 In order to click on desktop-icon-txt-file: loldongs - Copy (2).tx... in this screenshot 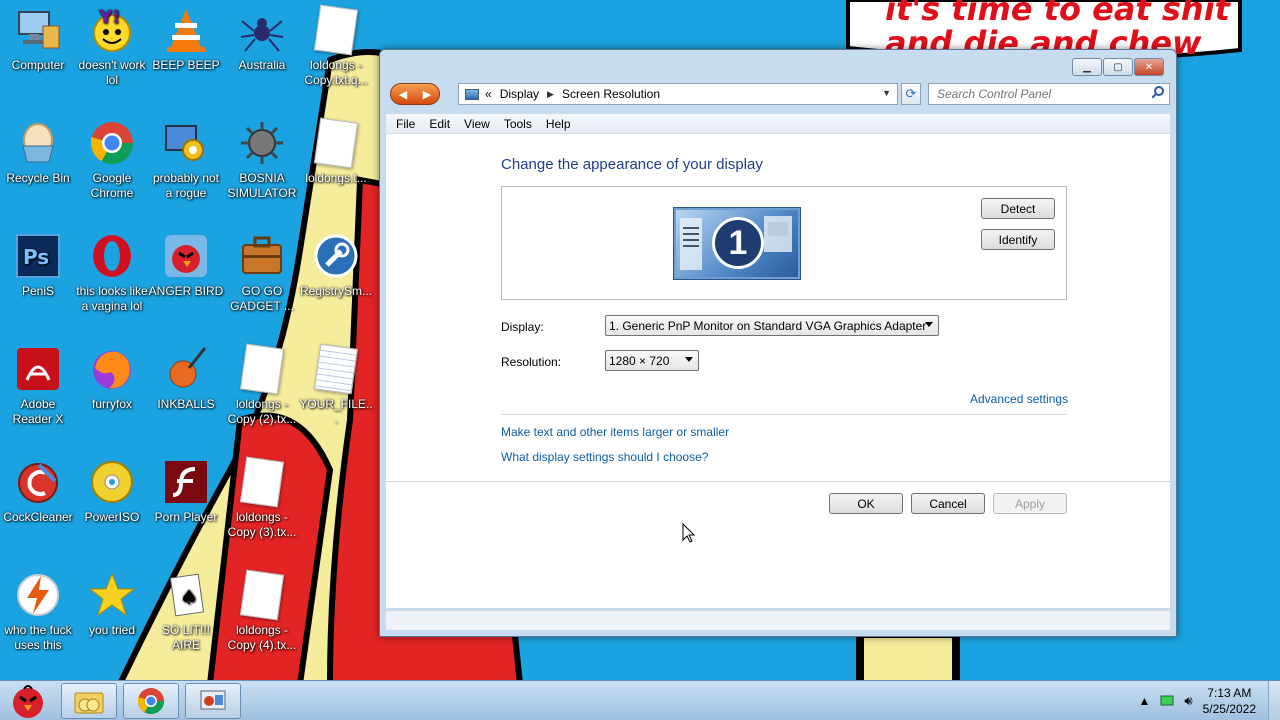, I will do `click(262, 385)`.